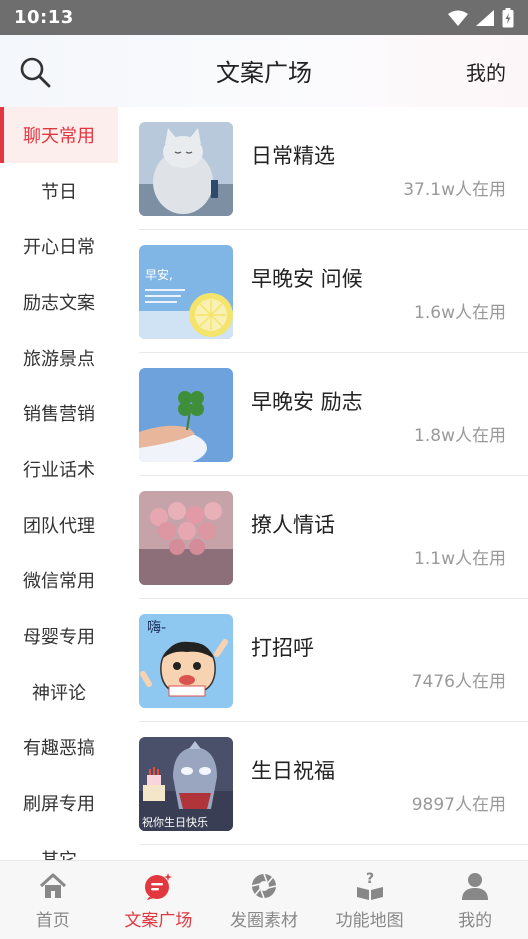 The width and height of the screenshot is (528, 939). What do you see at coordinates (59, 748) in the screenshot?
I see `sidebar-item-funny: 有趣恶搞` at bounding box center [59, 748].